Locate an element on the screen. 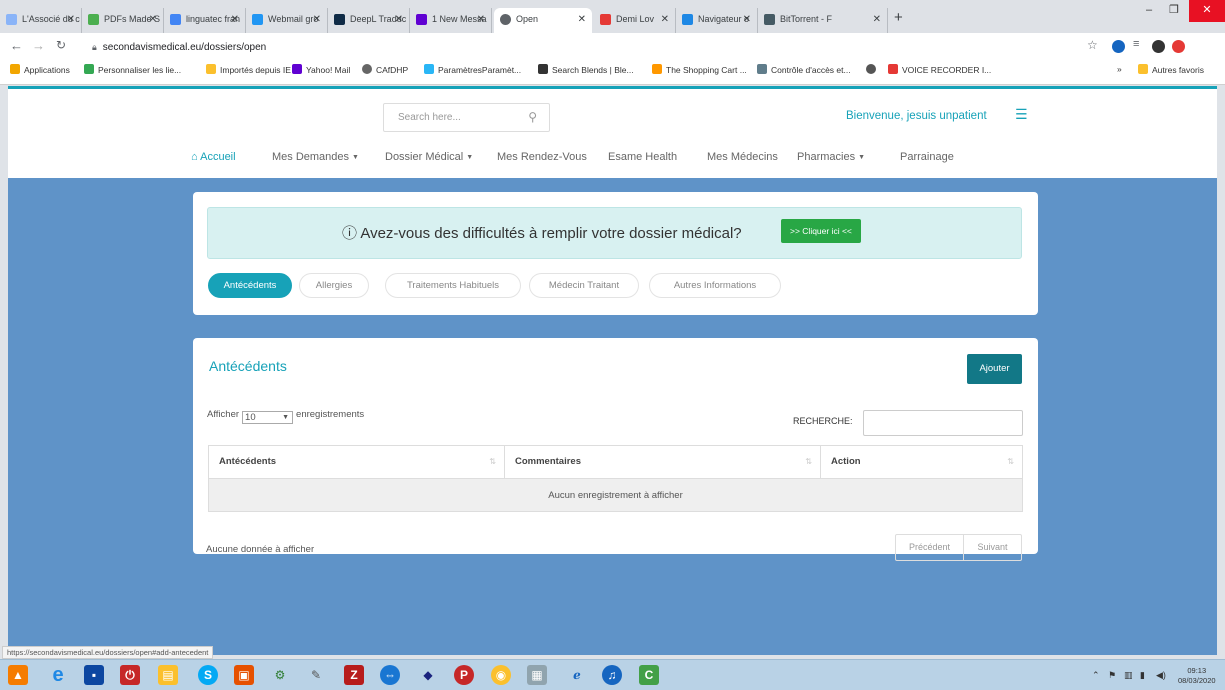 The height and width of the screenshot is (690, 1225). filezilla-icon: Z is located at coordinates (354, 675).